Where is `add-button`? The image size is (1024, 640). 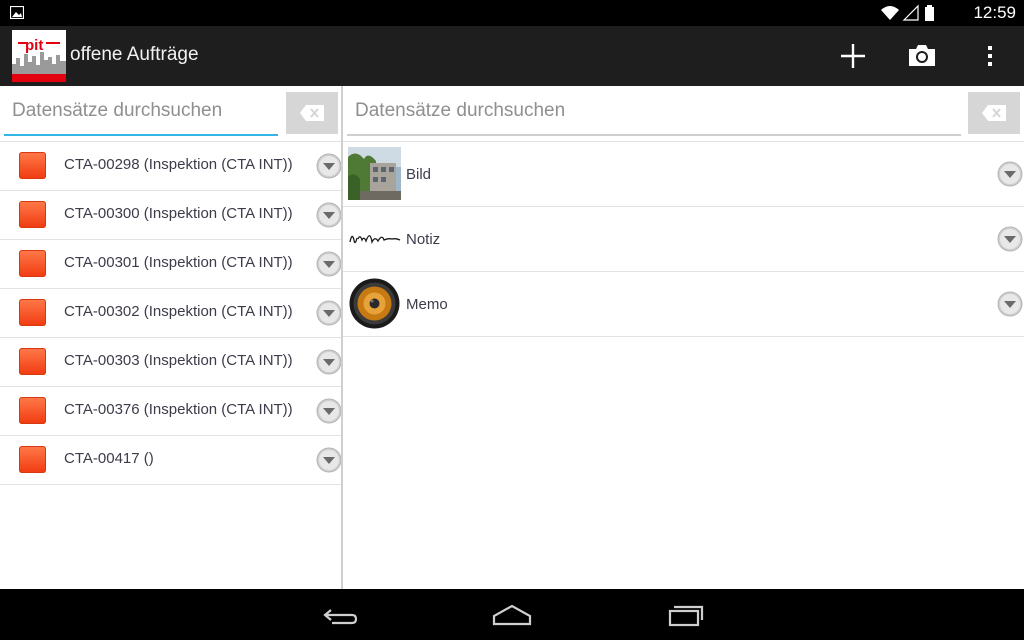
add-button is located at coordinates (853, 56).